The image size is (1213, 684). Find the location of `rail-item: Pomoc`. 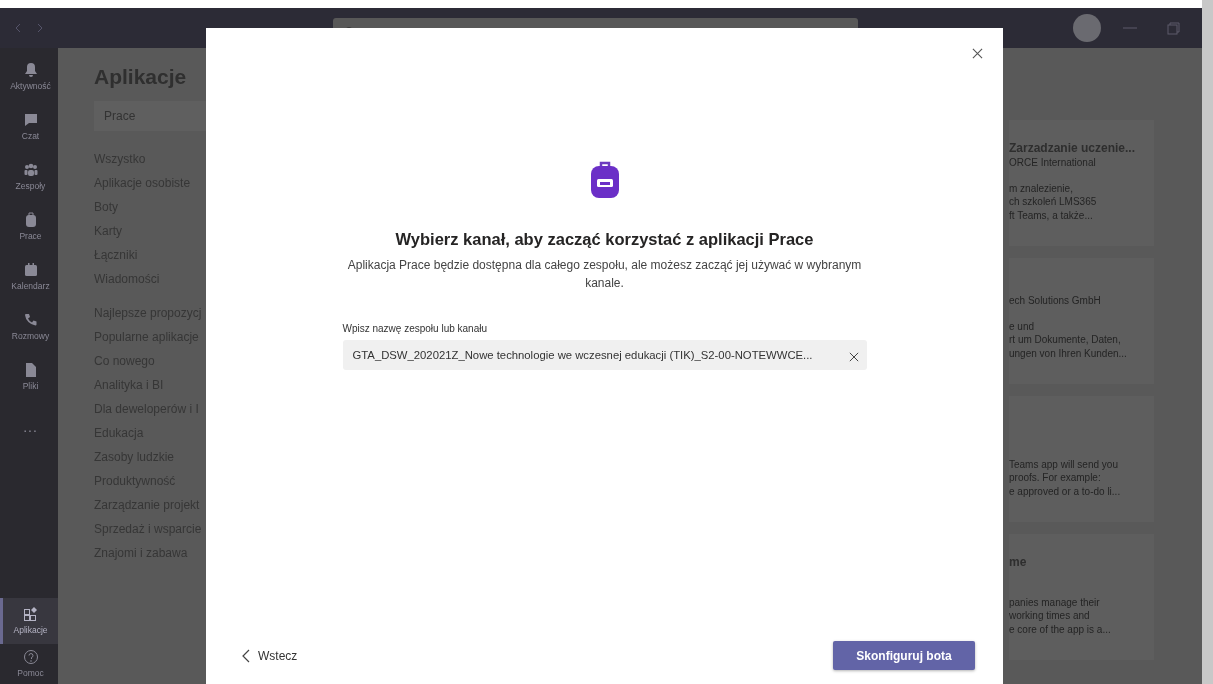

rail-item: Pomoc is located at coordinates (29, 664).